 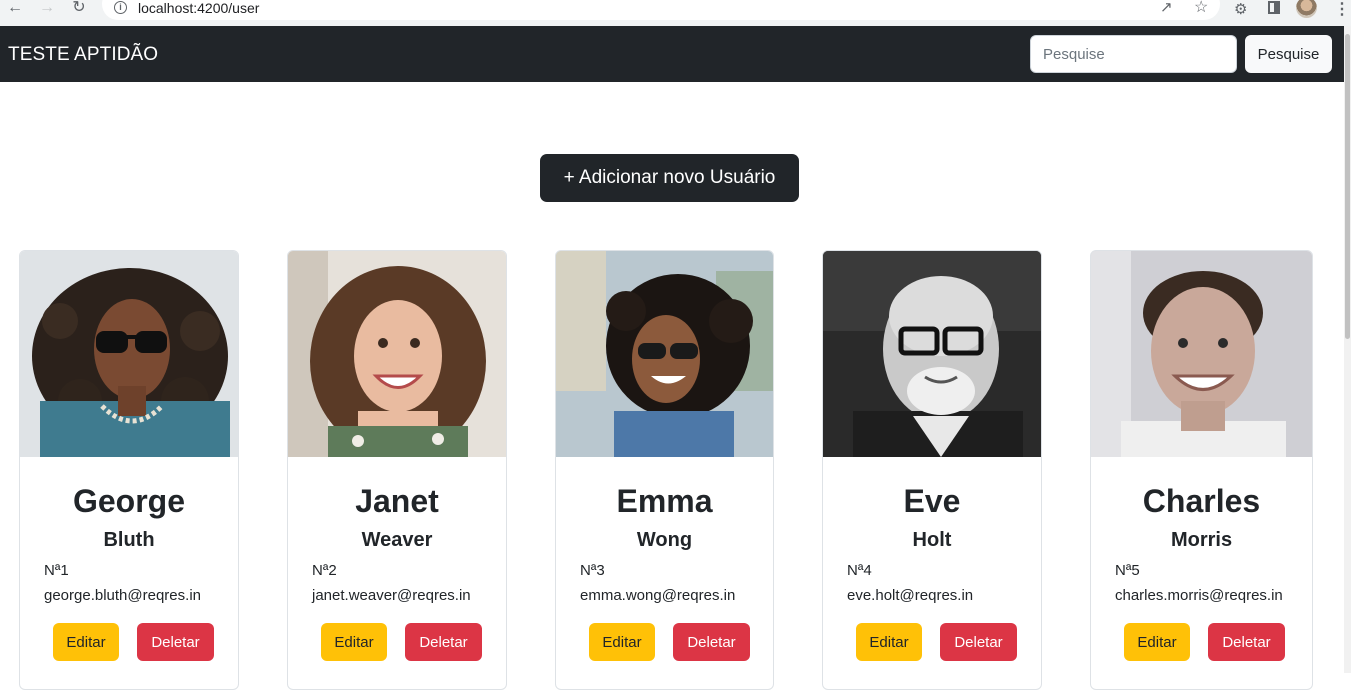 I want to click on user-first-name: Emma, so click(x=664, y=501).